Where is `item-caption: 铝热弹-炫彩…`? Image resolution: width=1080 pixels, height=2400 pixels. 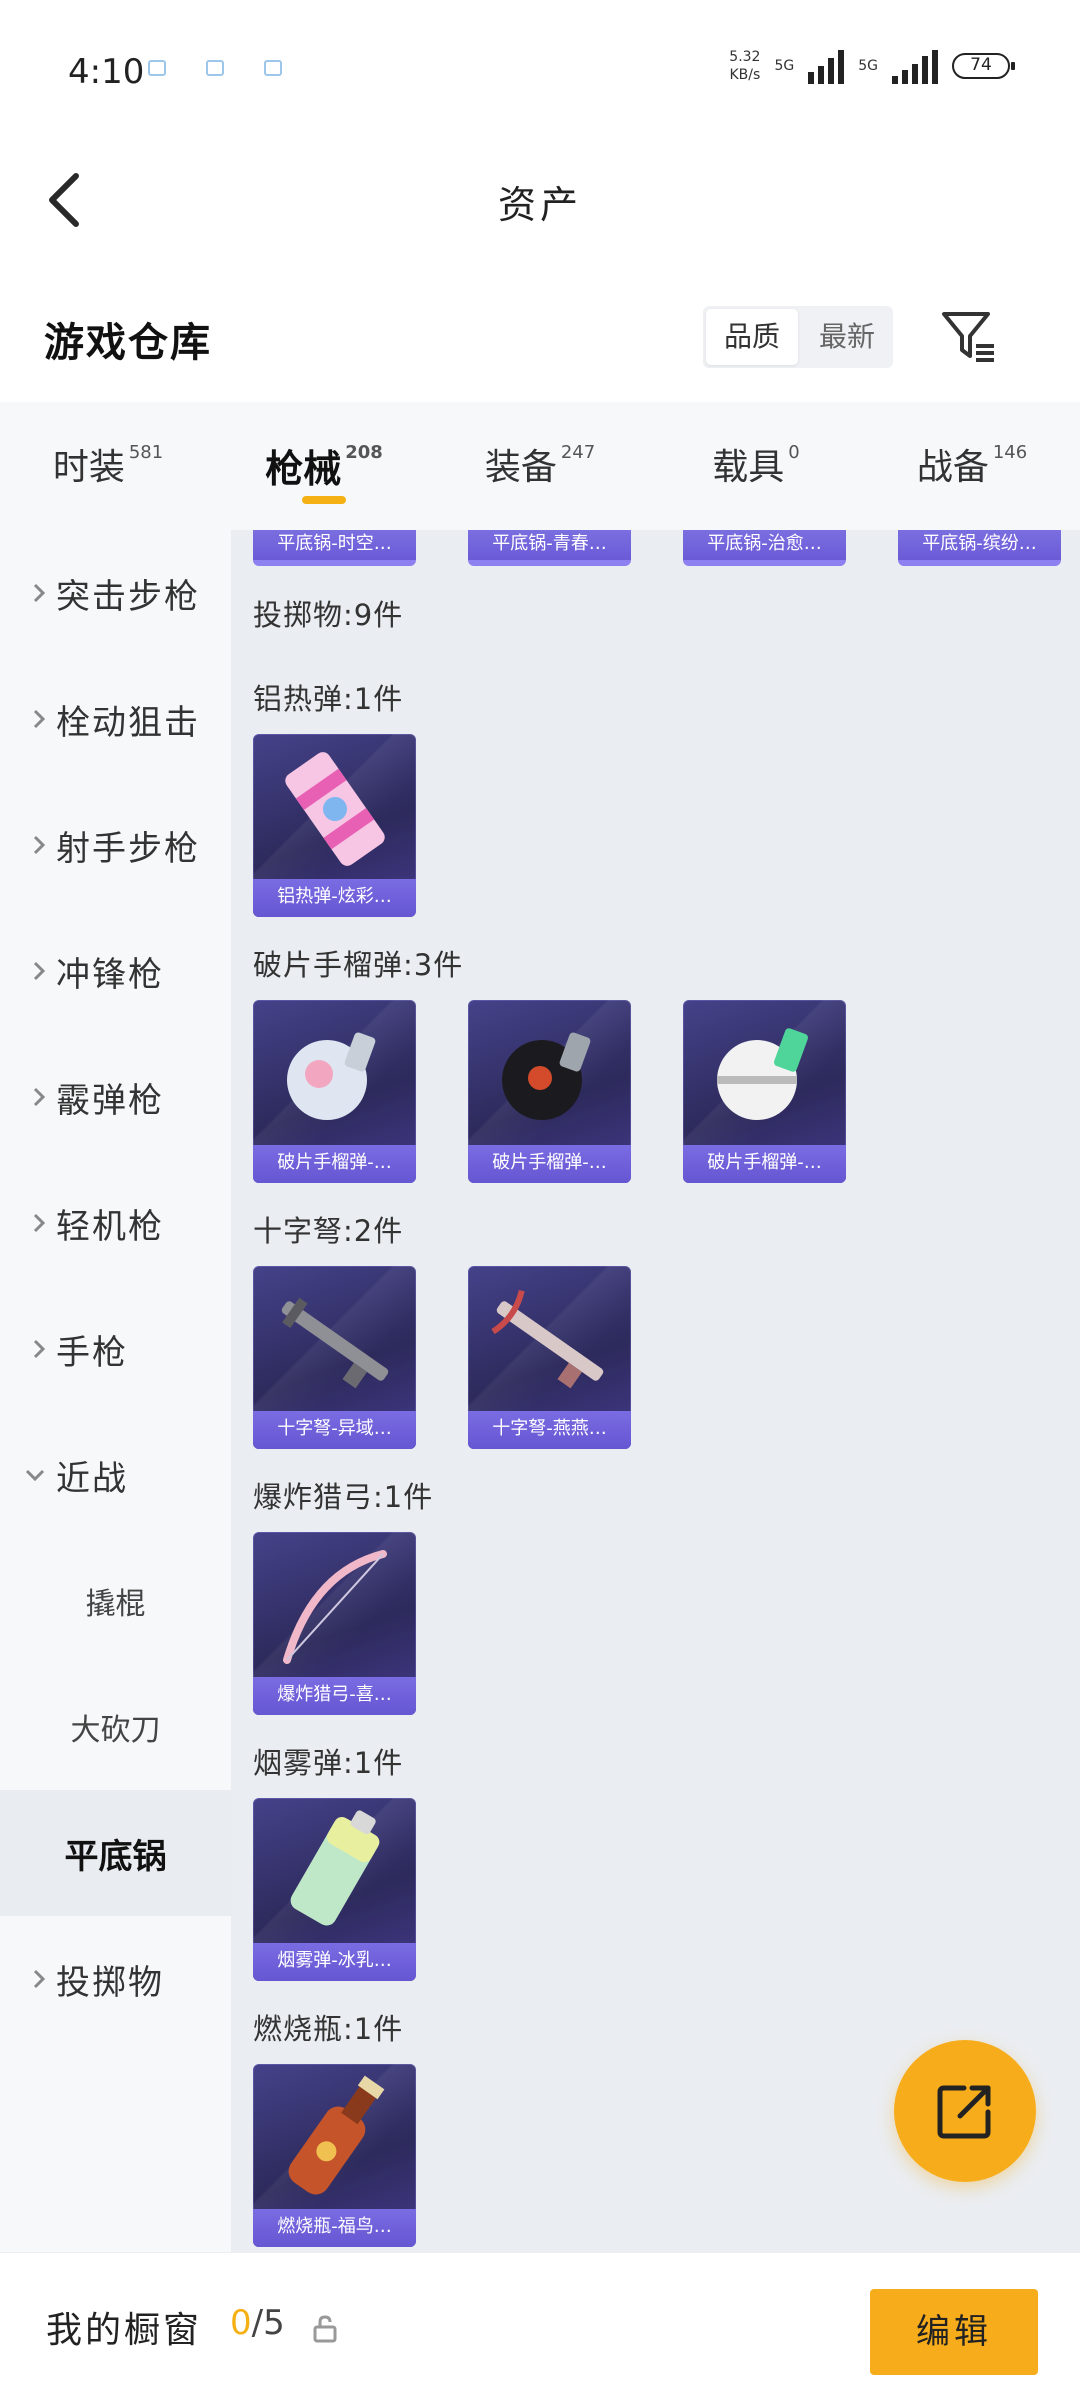 item-caption: 铝热弹-炫彩… is located at coordinates (334, 898).